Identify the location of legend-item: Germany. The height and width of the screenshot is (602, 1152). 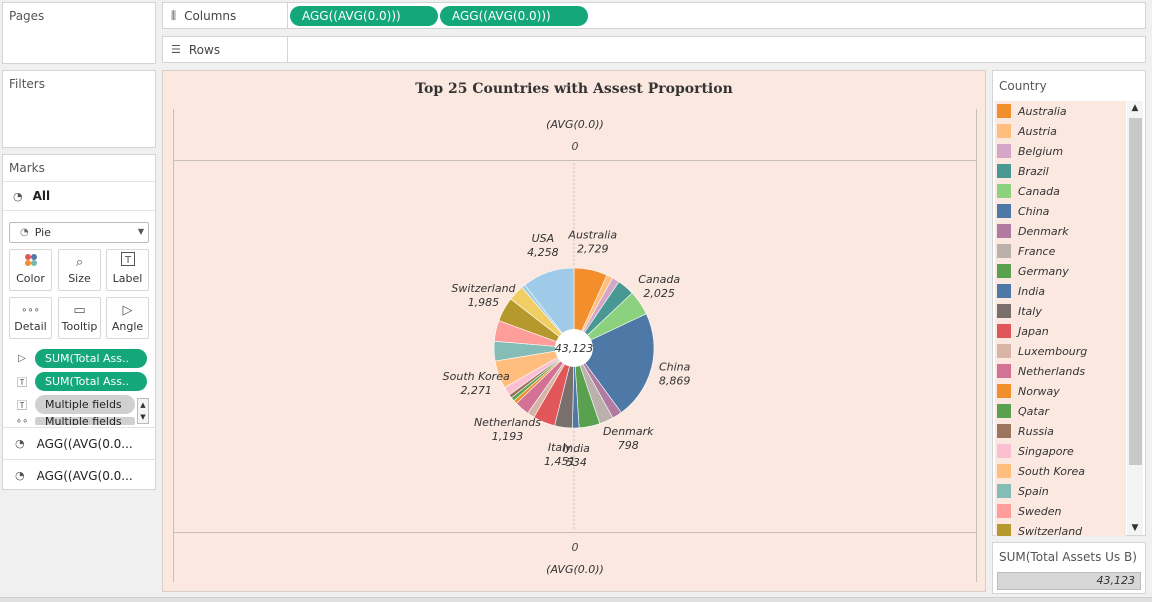
(1060, 271).